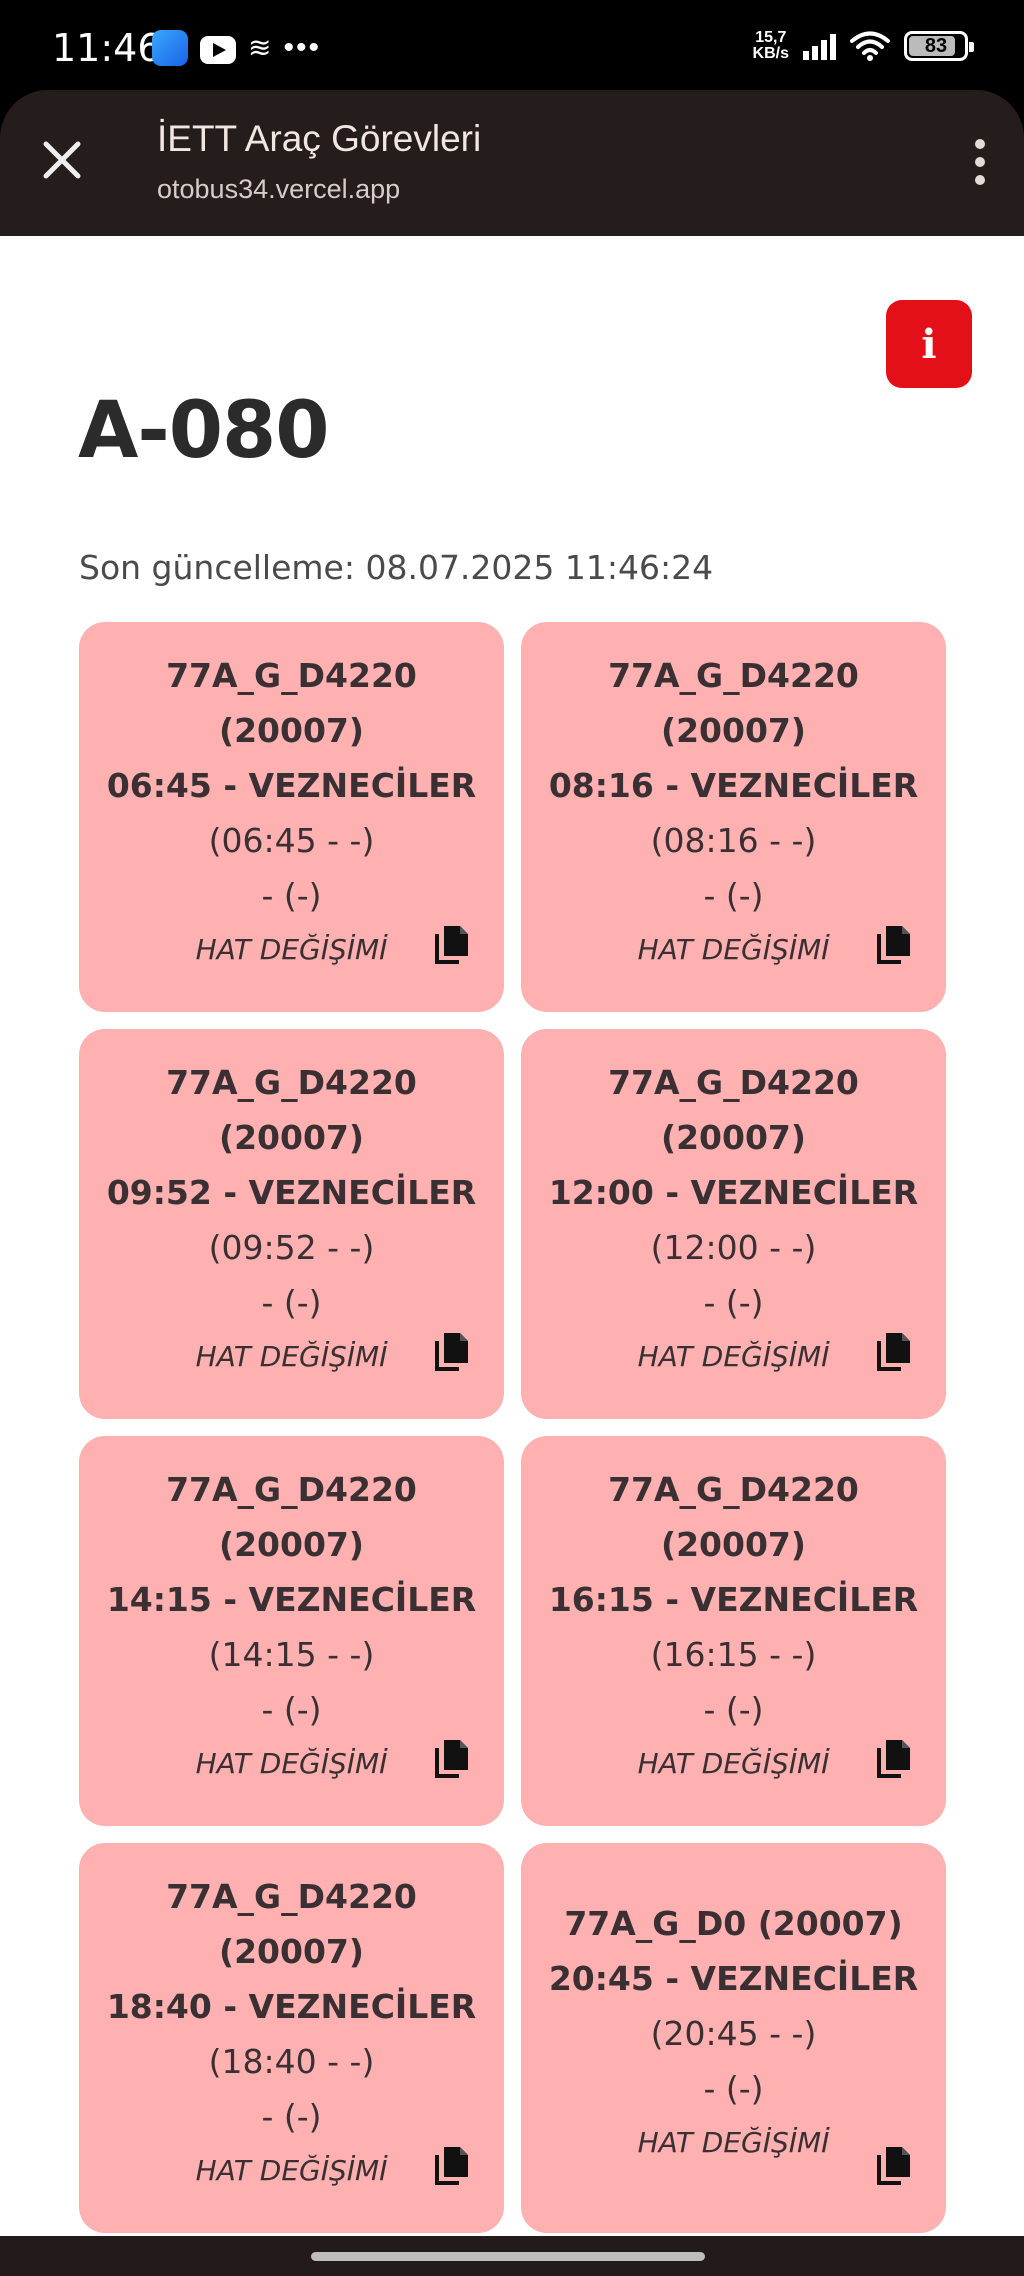 This screenshot has width=1024, height=2276. What do you see at coordinates (870, 46) in the screenshot?
I see `wifi-icon` at bounding box center [870, 46].